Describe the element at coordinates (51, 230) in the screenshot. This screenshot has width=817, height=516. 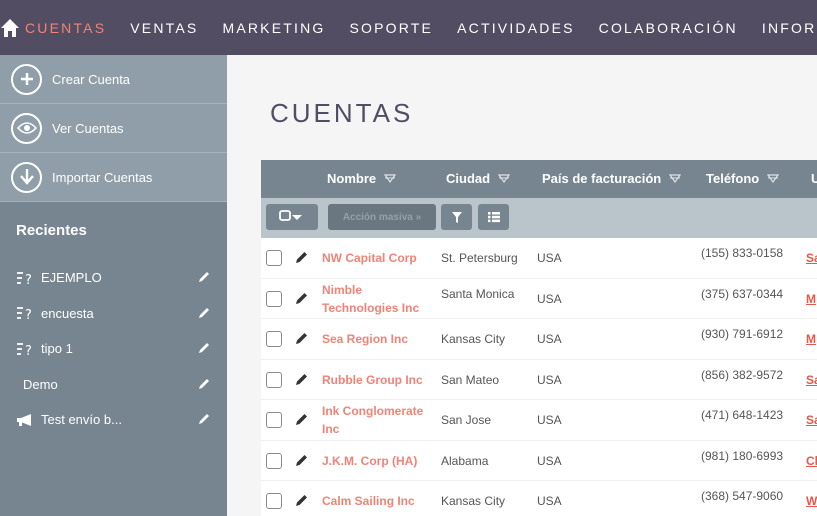
I see `recent-title: Recientes` at that location.